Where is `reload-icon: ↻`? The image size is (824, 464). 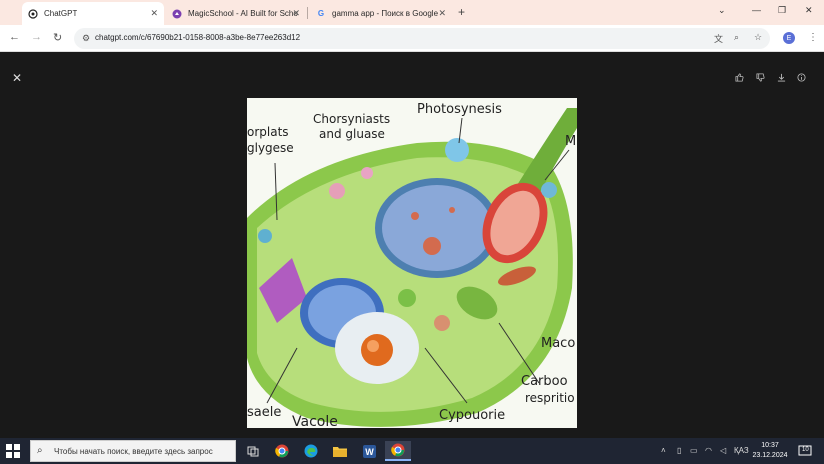
reload-icon: ↻ is located at coordinates (57, 37).